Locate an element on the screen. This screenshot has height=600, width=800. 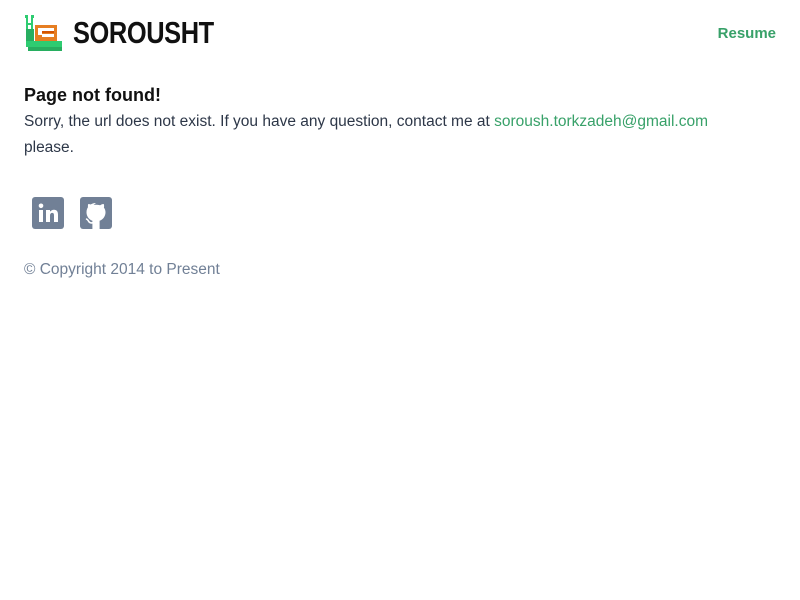
brand-name: SOROUSHT is located at coordinates (143, 32).